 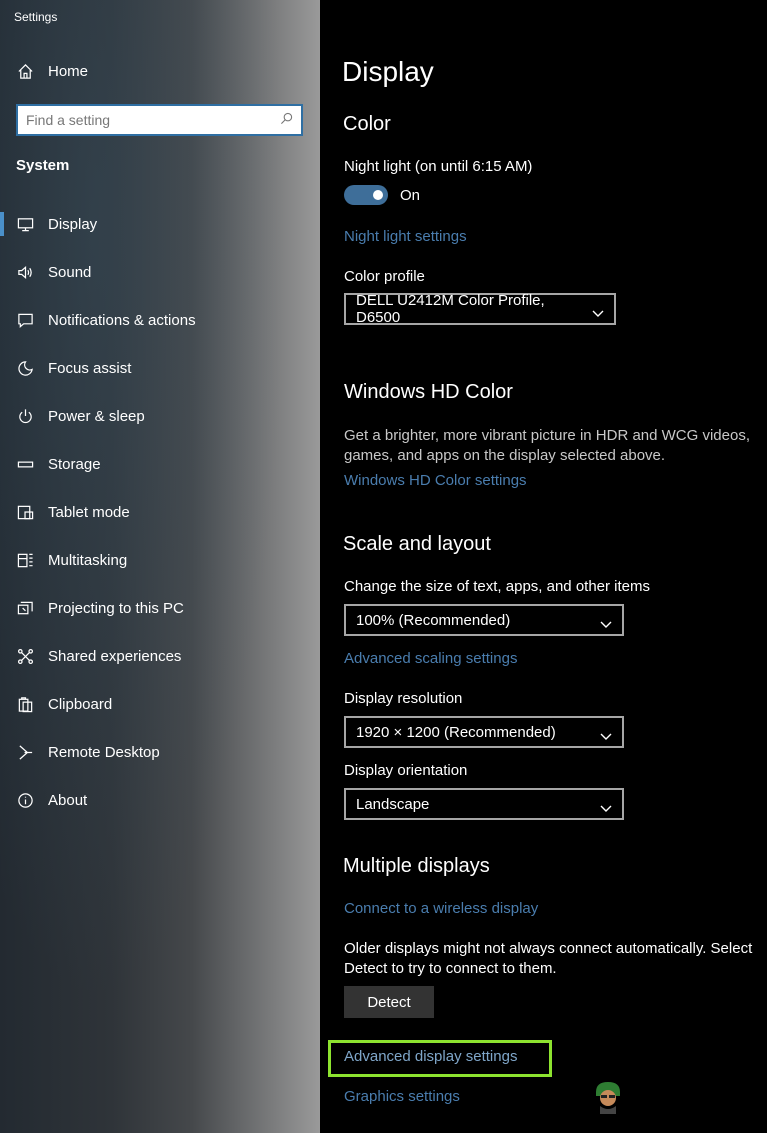 I want to click on toggle-knob, so click(x=378, y=195).